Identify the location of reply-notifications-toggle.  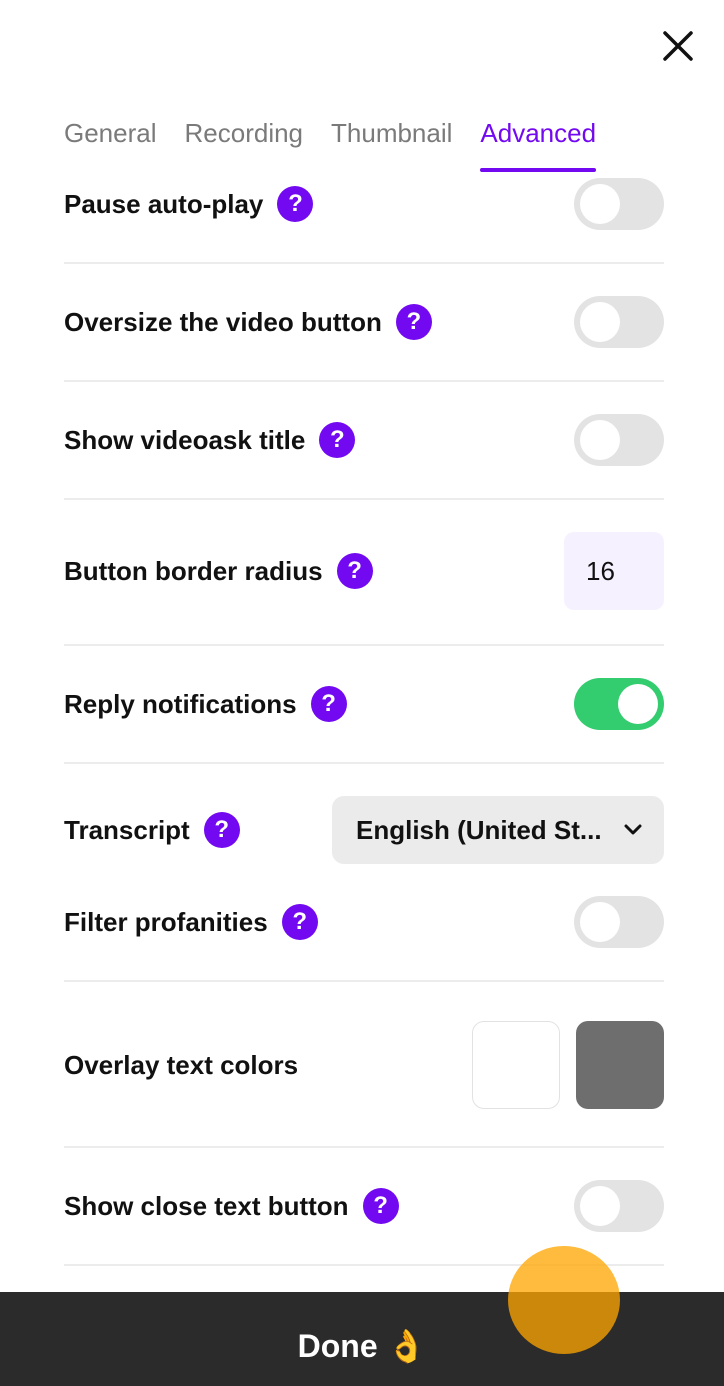
(619, 704).